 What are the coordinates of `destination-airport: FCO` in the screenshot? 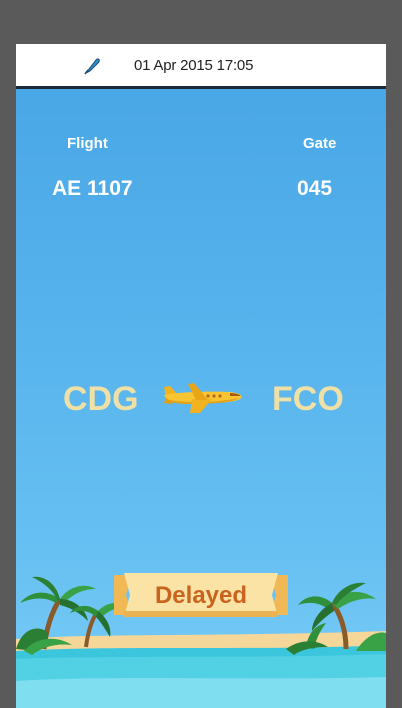 It's located at (308, 399).